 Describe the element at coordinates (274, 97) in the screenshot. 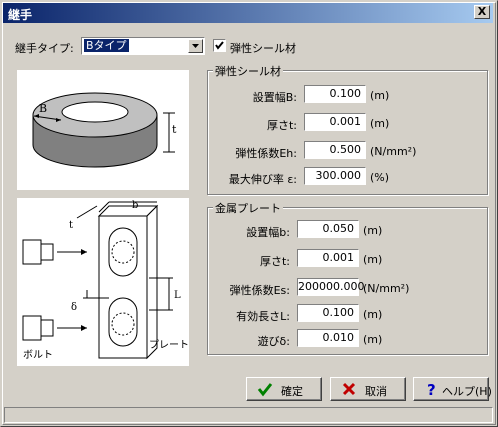

I see `seal-width-label: 設置幅B:` at that location.